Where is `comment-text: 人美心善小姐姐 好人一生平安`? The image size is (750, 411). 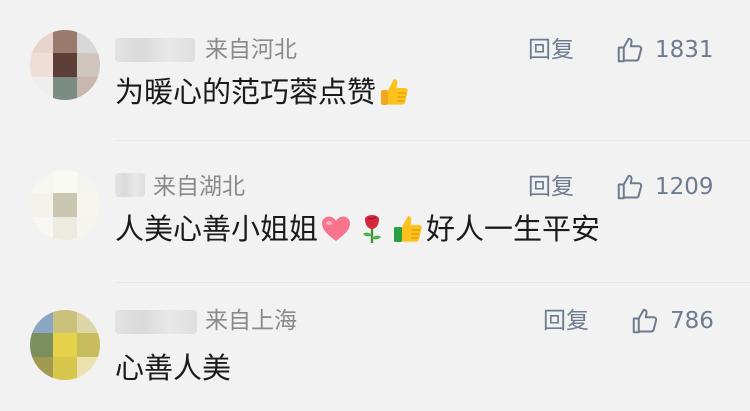
comment-text: 人美心善小姐姐 好人一生平安 is located at coordinates (357, 229).